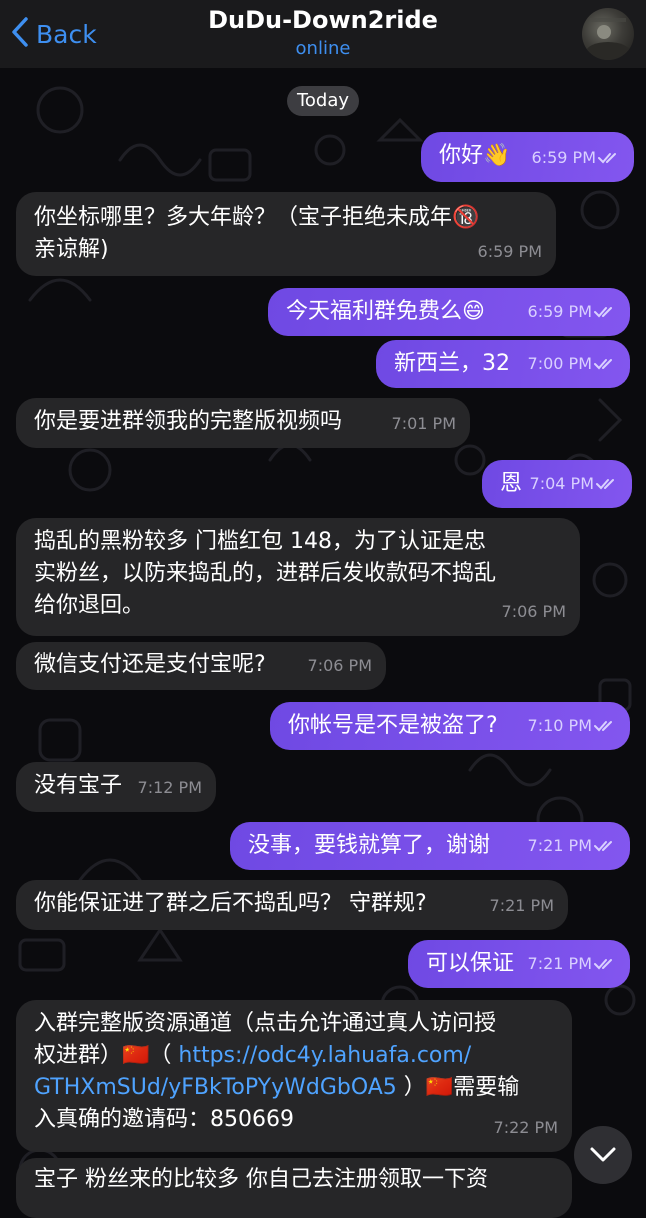  I want to click on chat-header: Back DuDu-Down2ride online, so click(323, 34).